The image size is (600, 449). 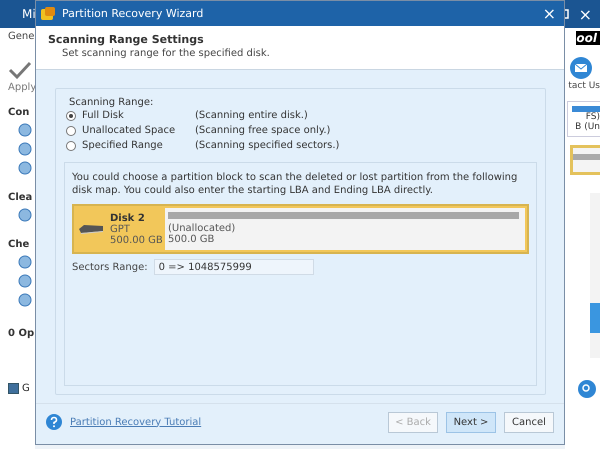 What do you see at coordinates (54, 422) in the screenshot?
I see `help-icon` at bounding box center [54, 422].